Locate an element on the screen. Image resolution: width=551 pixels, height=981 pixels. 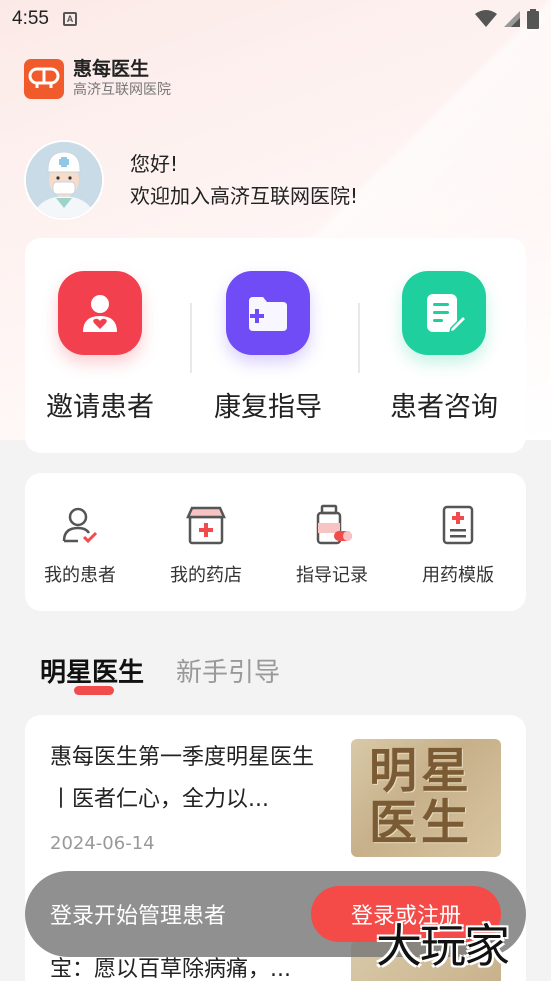
tool-my-pharmacy: 我的药店 is located at coordinates (206, 545).